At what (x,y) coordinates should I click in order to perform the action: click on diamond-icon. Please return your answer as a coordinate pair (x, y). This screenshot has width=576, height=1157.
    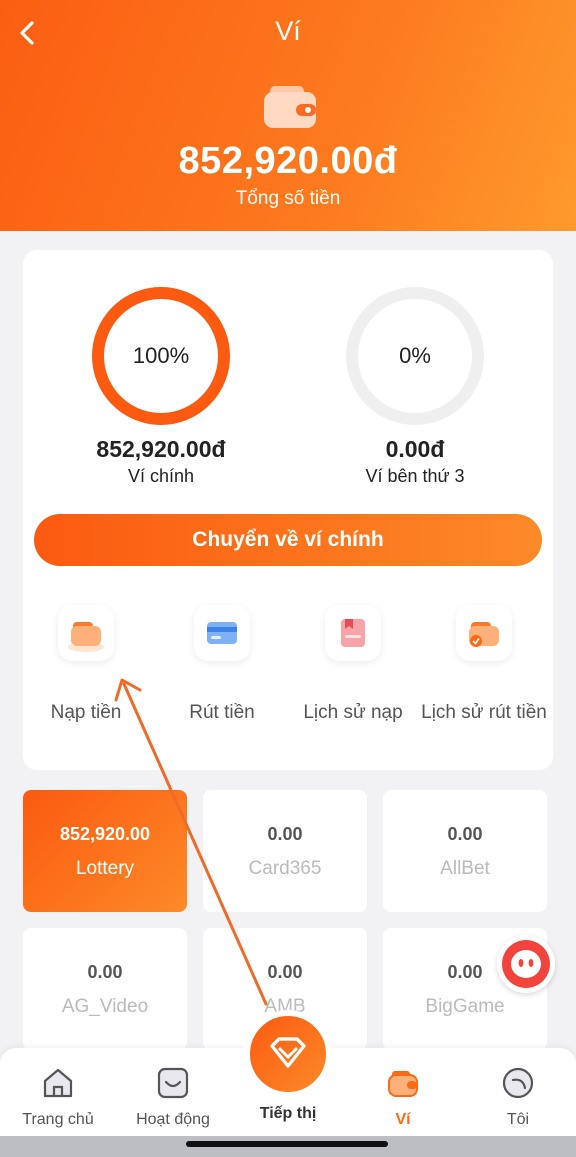
    Looking at the image, I should click on (288, 1052).